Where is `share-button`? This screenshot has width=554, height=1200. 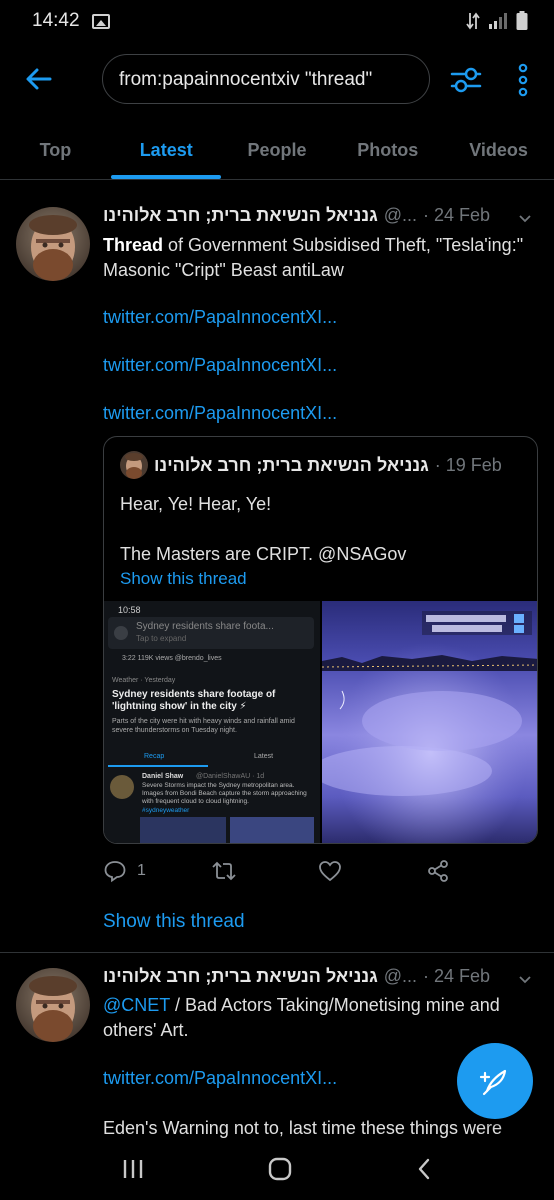 share-button is located at coordinates (480, 871).